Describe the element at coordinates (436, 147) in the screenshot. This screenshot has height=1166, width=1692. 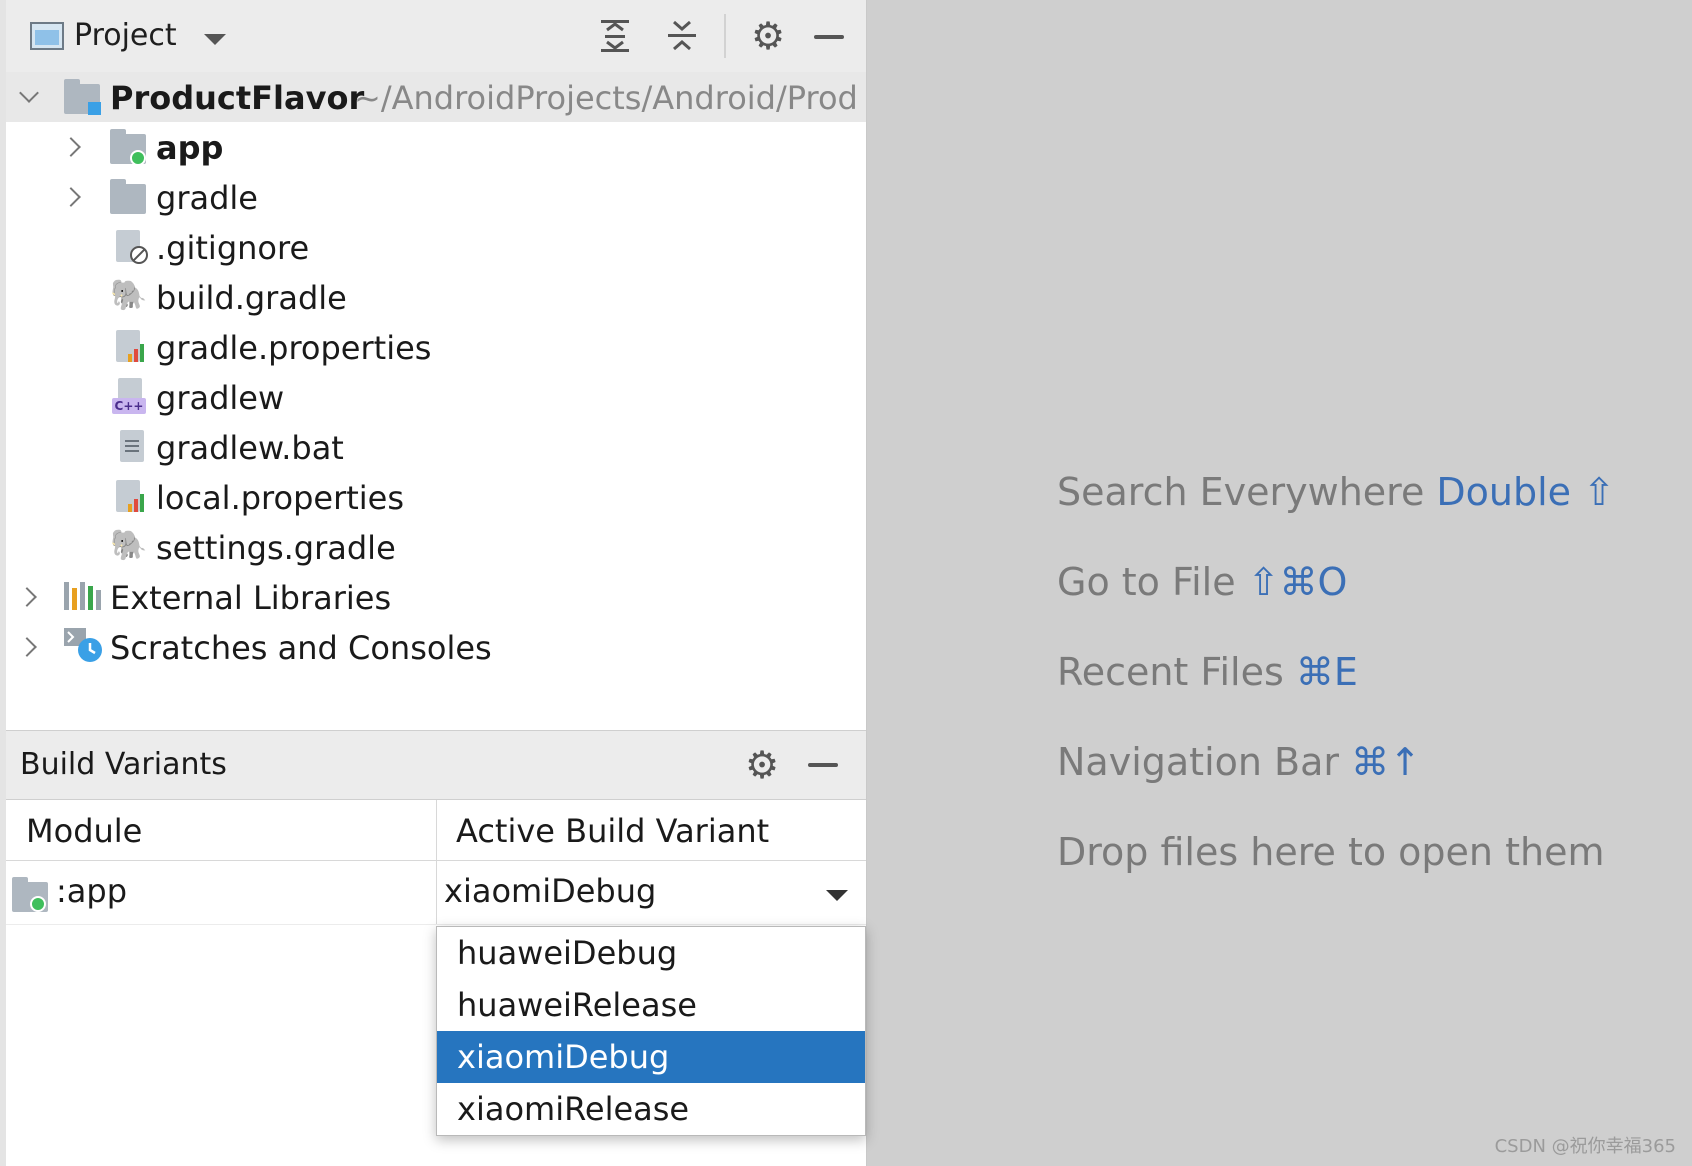
I see `tree-item-app: app` at that location.